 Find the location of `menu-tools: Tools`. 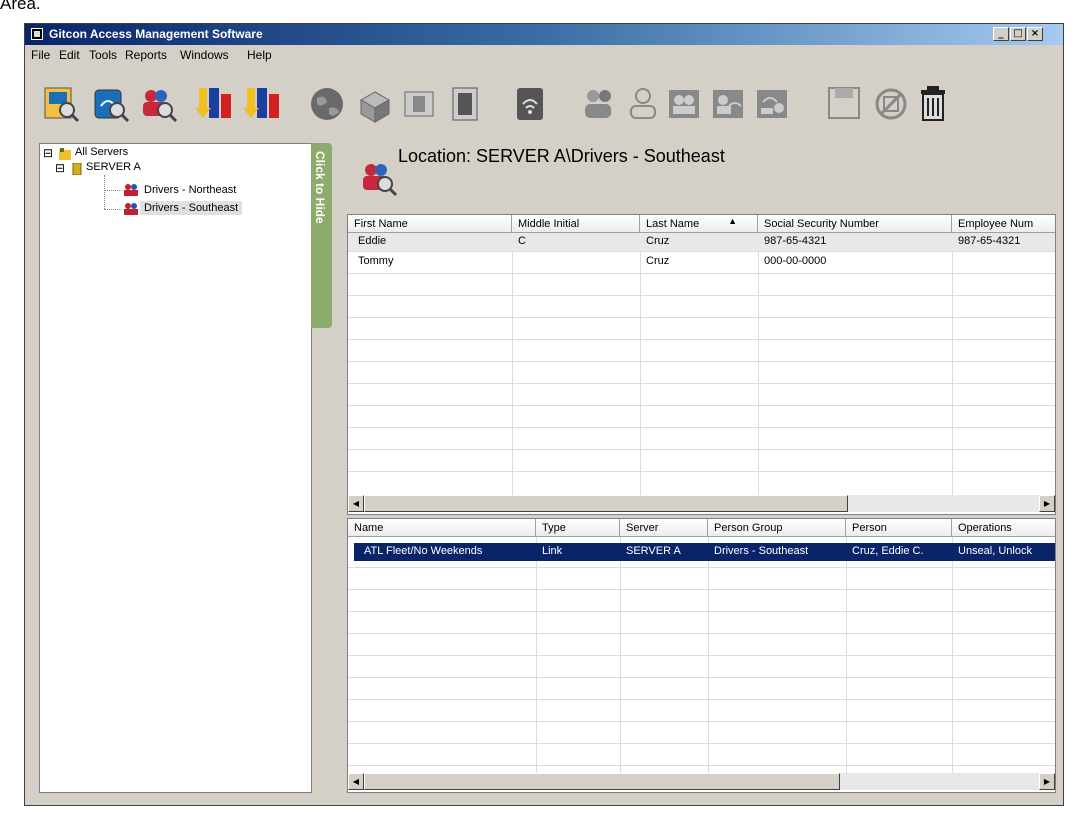

menu-tools: Tools is located at coordinates (103, 55).